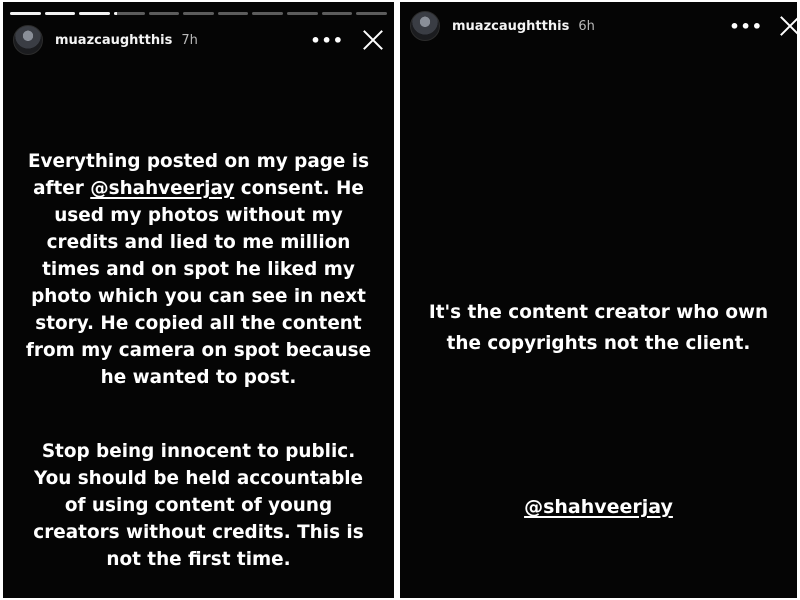 Image resolution: width=800 pixels, height=600 pixels. I want to click on story-progress-bar, so click(199, 13).